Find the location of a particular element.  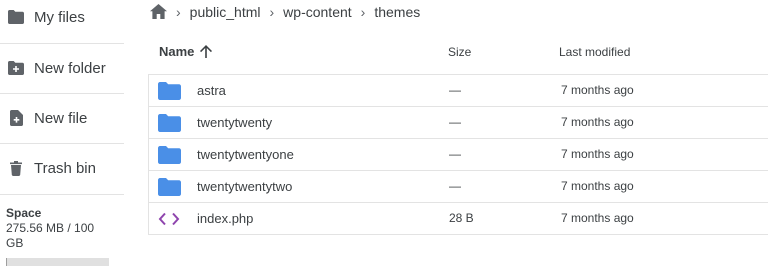

storage-progress-bar is located at coordinates (57, 262).